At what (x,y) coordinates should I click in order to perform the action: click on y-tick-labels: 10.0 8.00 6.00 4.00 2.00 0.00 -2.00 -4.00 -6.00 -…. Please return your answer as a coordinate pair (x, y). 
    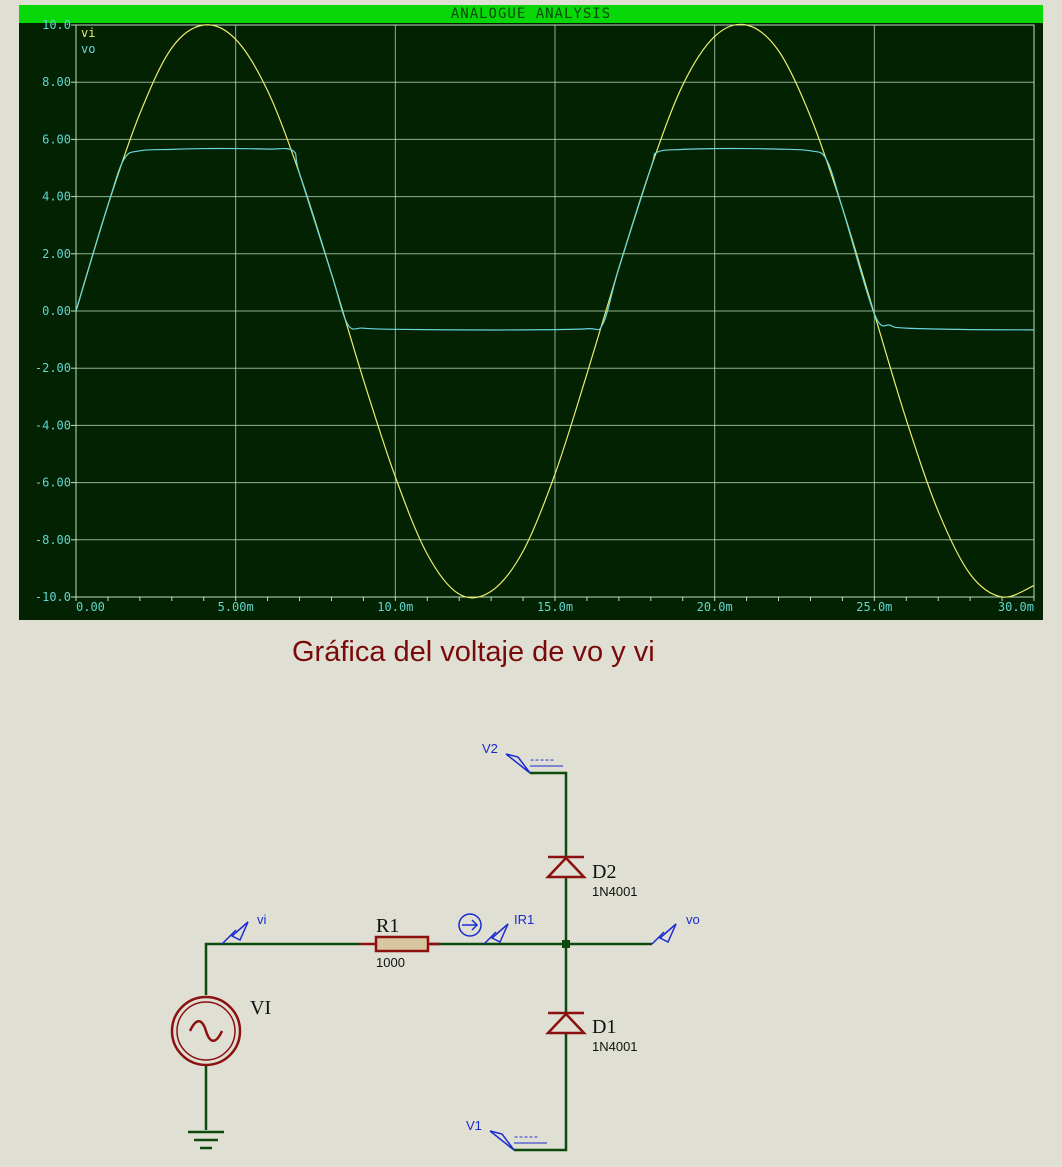
    Looking at the image, I should click on (55, 311).